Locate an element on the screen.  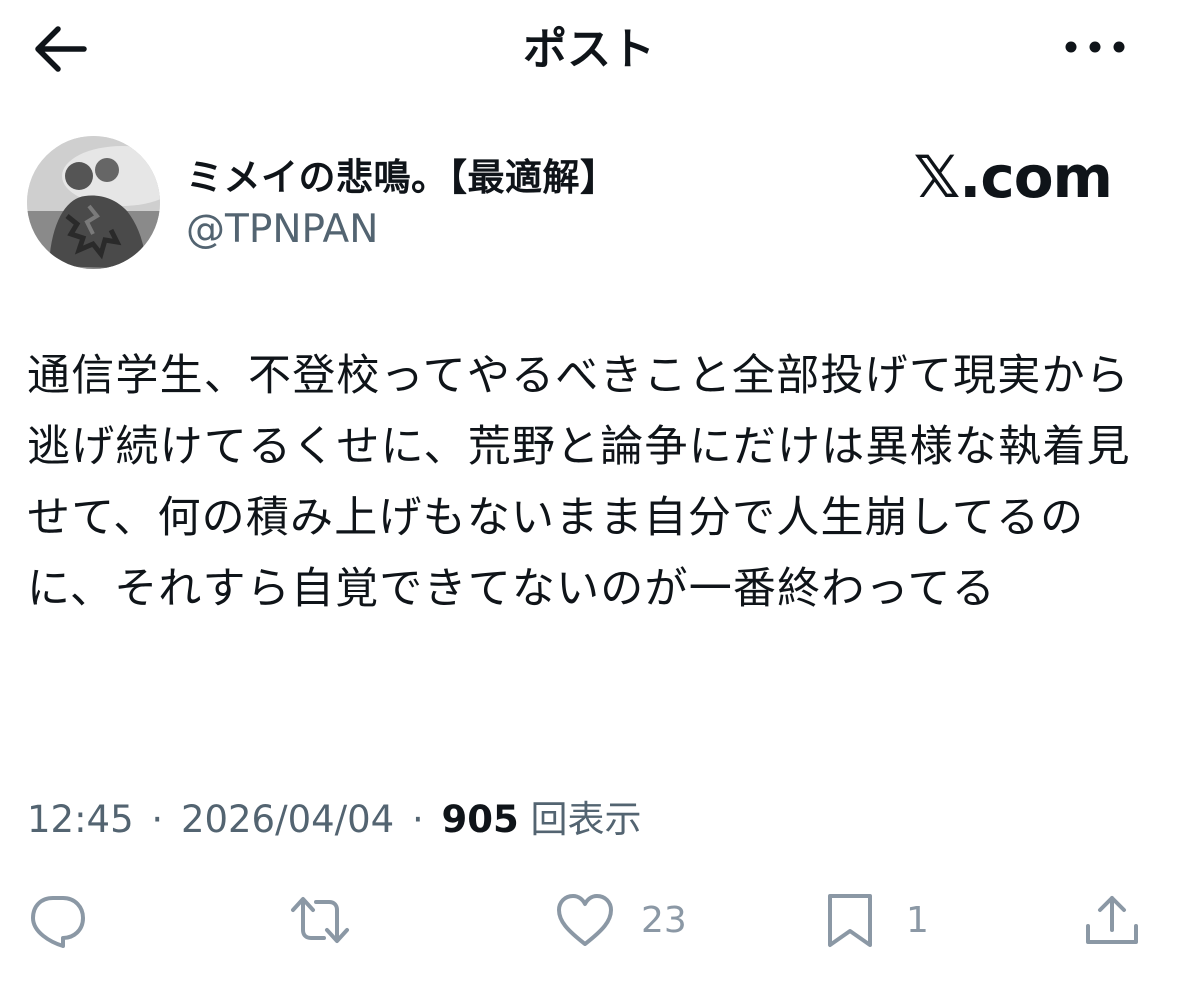
brand-watermark: 𝕏.com is located at coordinates (1013, 177).